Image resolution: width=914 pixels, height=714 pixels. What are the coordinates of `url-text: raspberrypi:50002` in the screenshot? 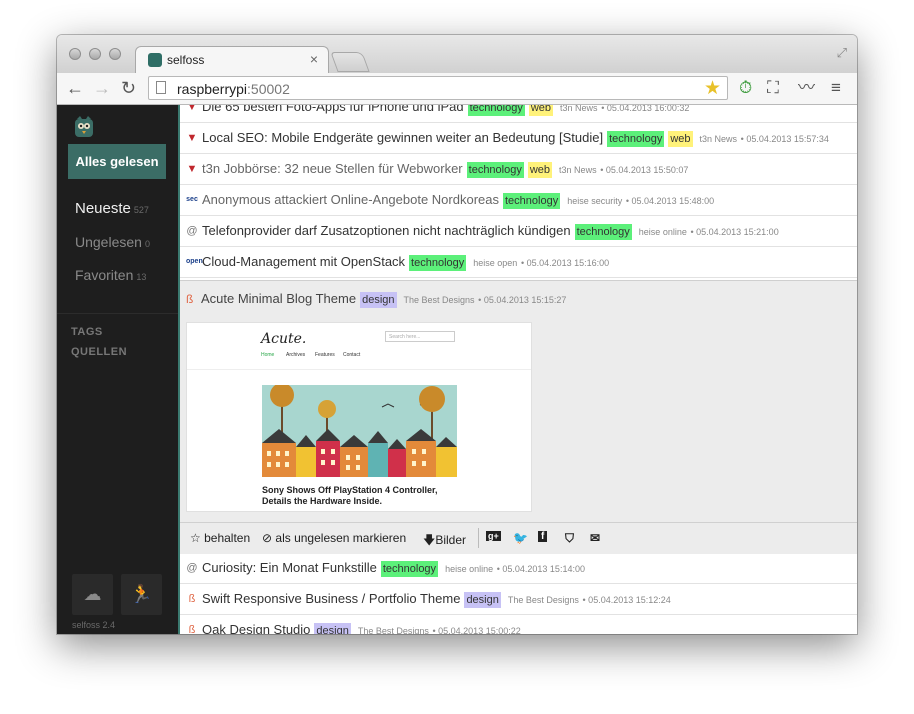 It's located at (233, 89).